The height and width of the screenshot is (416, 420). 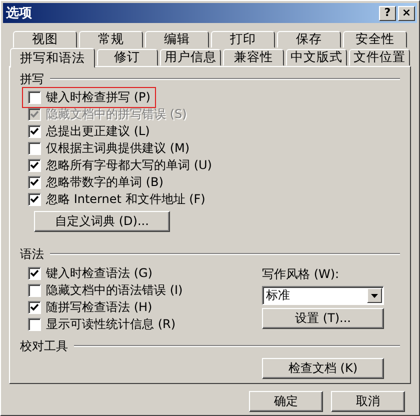 What do you see at coordinates (323, 295) in the screenshot?
I see `writing-style-dropdown: 标准` at bounding box center [323, 295].